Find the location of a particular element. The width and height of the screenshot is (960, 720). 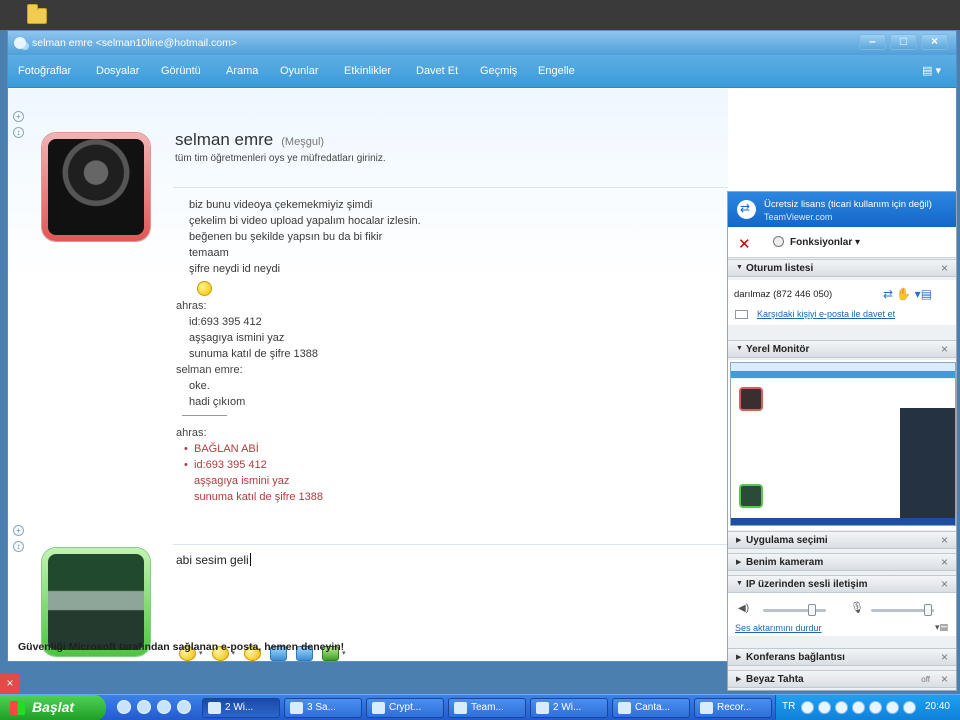

language-indicator: TR is located at coordinates (788, 706).